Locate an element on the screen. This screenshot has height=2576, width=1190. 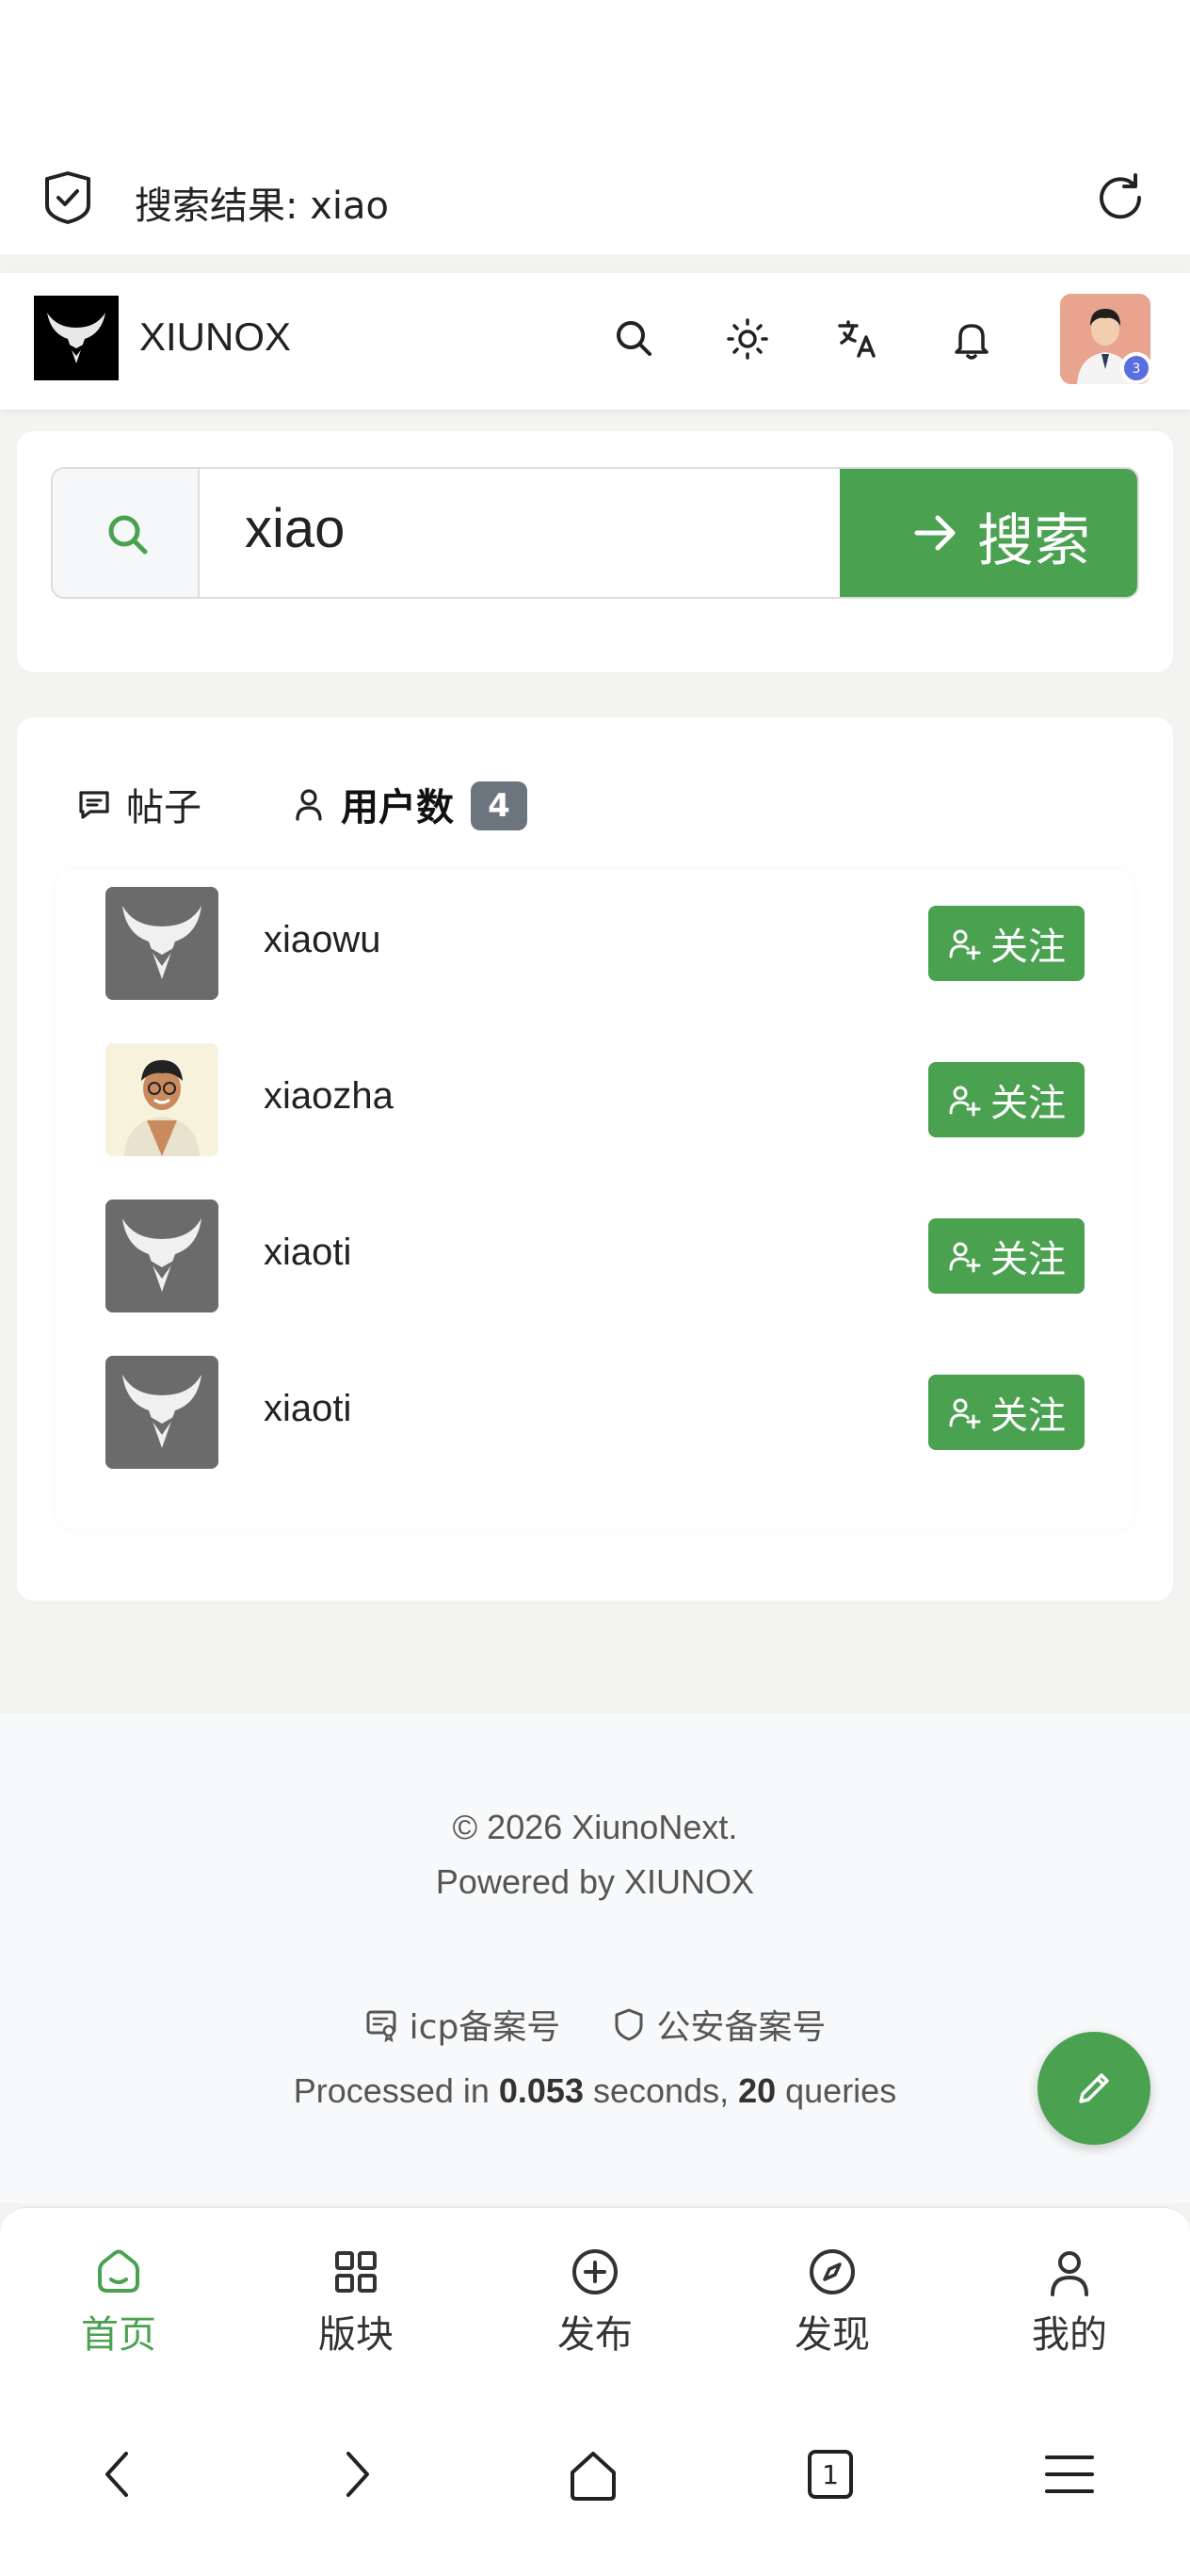
svg-text: 1 is located at coordinates (830, 2474).